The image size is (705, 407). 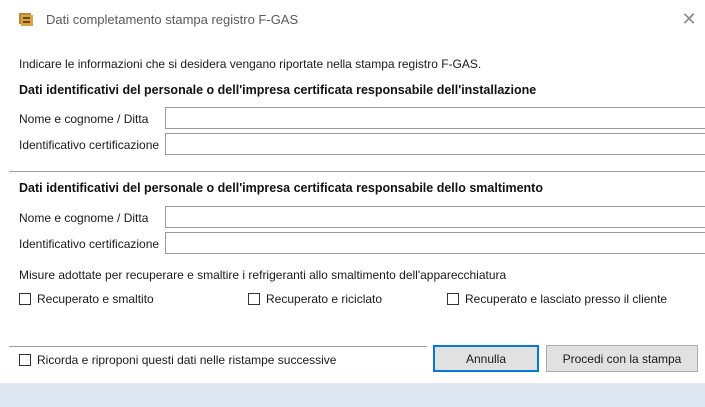 What do you see at coordinates (435, 243) in the screenshot?
I see `disposal-cert-field` at bounding box center [435, 243].